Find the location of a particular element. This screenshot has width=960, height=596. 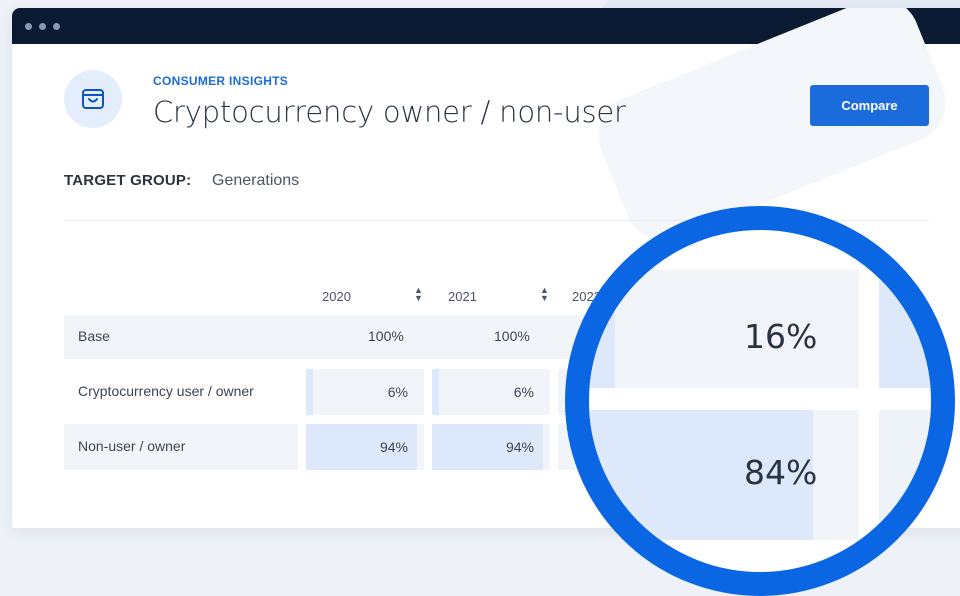

page-title: Cryptocurrency owner / non-user is located at coordinates (389, 112).